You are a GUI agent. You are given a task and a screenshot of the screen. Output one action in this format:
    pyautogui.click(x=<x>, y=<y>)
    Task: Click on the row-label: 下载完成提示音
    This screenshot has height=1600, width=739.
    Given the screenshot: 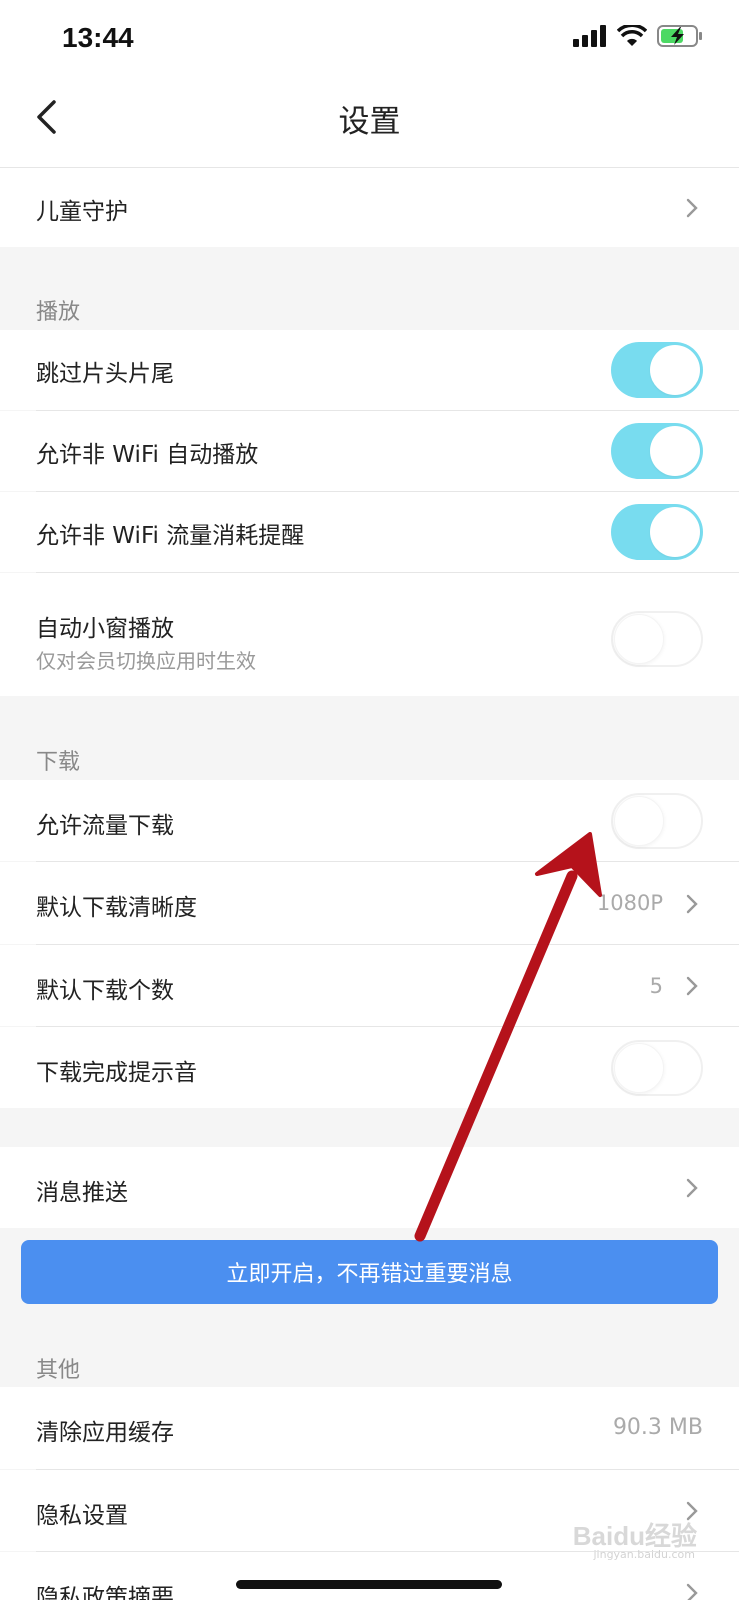 What is the action you would take?
    pyautogui.click(x=116, y=1073)
    